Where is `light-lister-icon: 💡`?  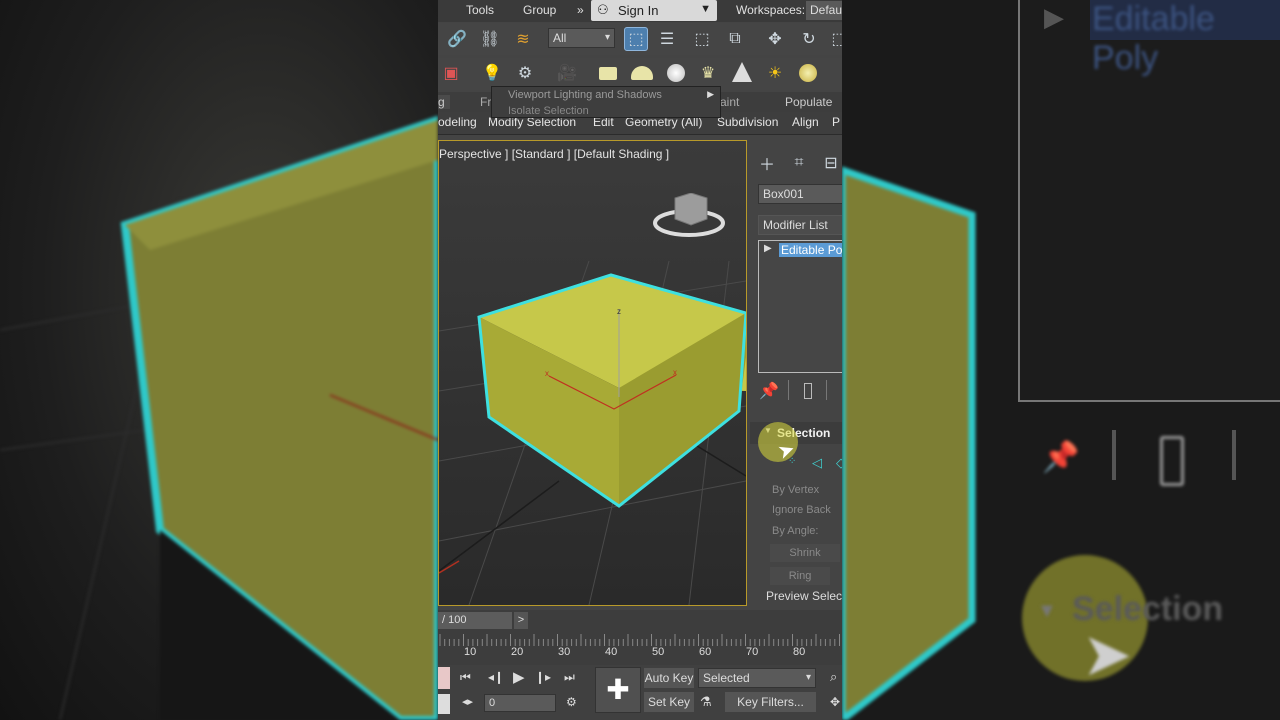
light-lister-icon: 💡 is located at coordinates (492, 73).